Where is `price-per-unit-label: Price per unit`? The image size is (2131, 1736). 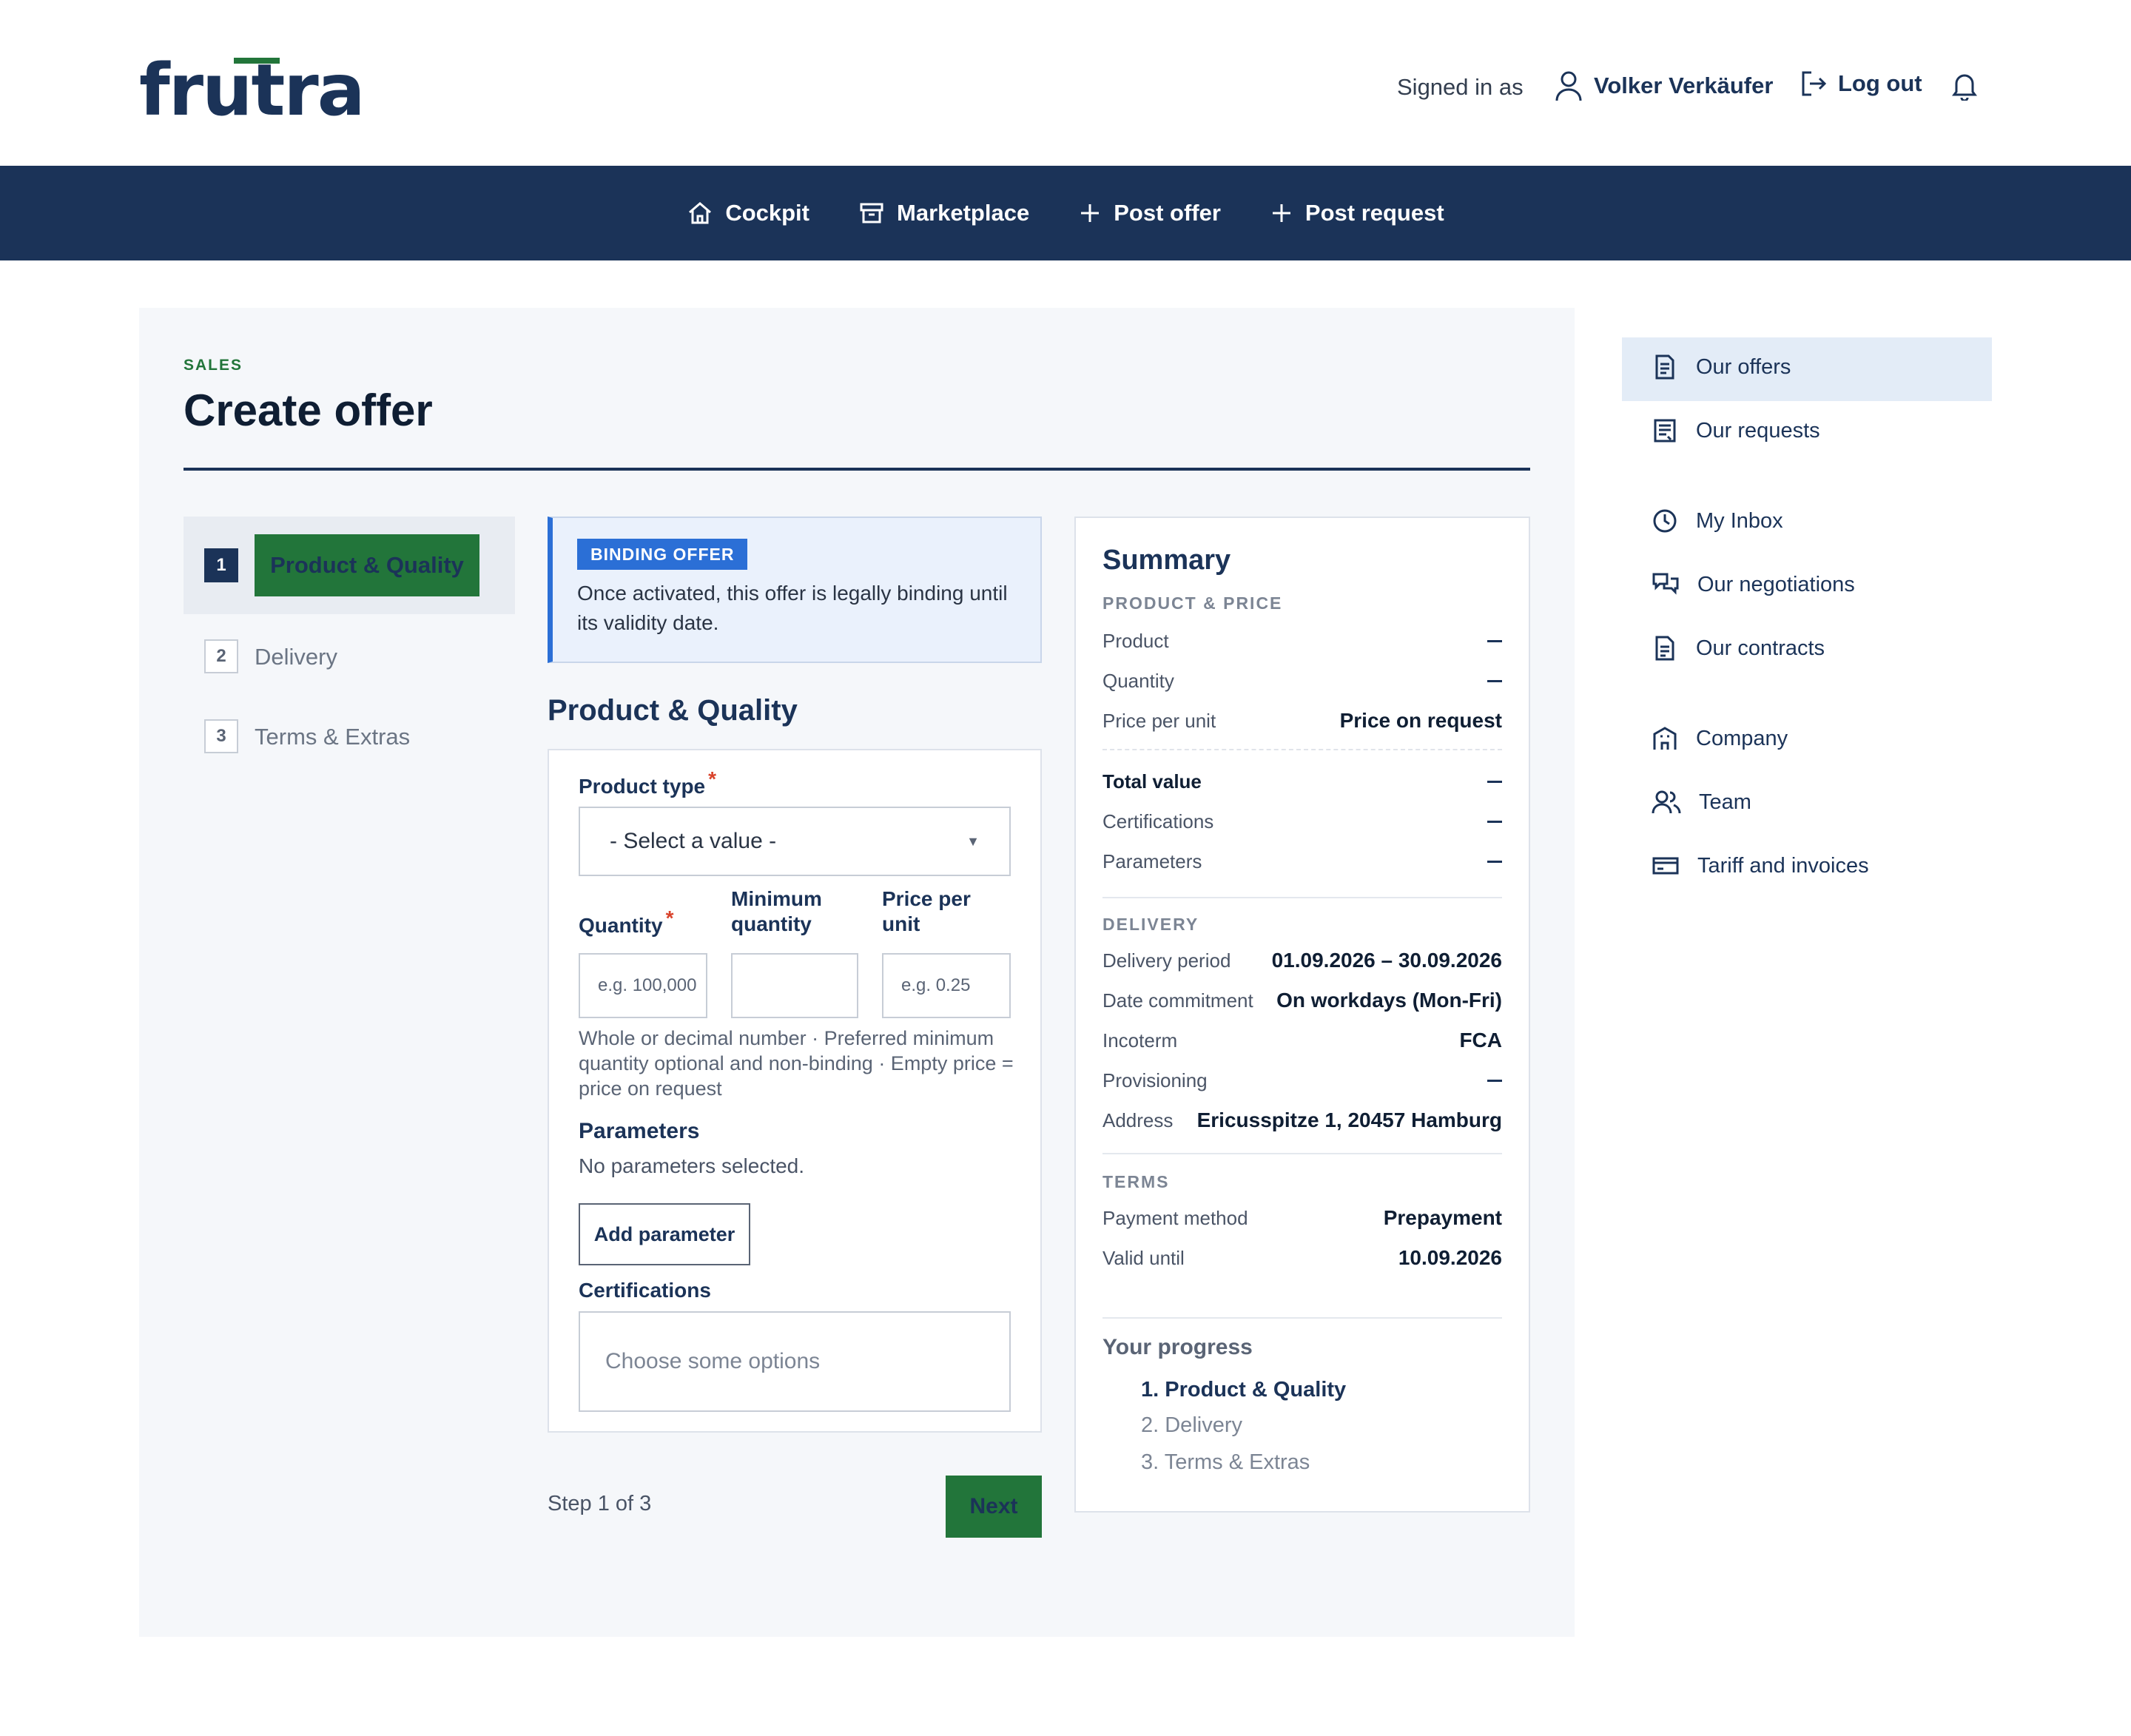 price-per-unit-label: Price per unit is located at coordinates (926, 911).